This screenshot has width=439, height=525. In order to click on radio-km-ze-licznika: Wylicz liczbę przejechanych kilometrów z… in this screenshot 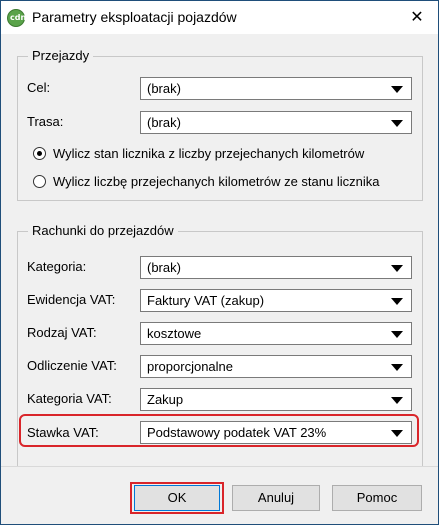, I will do `click(223, 182)`.